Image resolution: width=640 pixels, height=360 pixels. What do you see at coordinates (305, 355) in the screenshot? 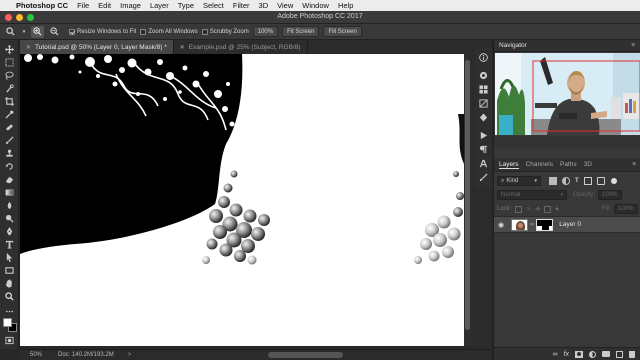
I see `canvas-horizontal-scrollbar` at bounding box center [305, 355].